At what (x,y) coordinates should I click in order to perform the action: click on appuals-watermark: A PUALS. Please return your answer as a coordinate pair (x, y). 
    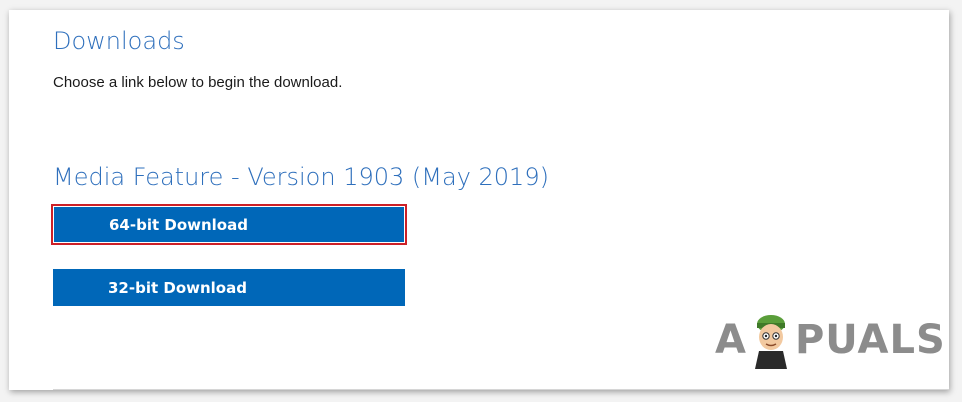
    Looking at the image, I should click on (830, 340).